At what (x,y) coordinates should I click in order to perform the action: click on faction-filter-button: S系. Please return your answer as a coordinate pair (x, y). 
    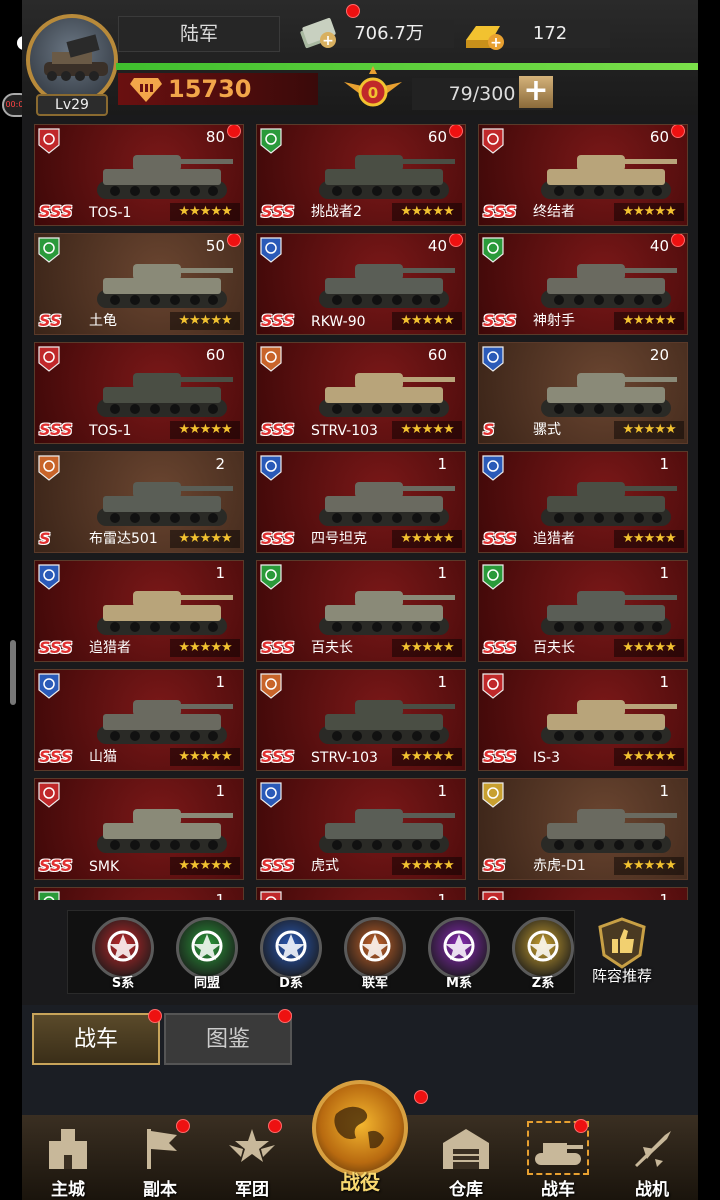
    Looking at the image, I should click on (123, 955).